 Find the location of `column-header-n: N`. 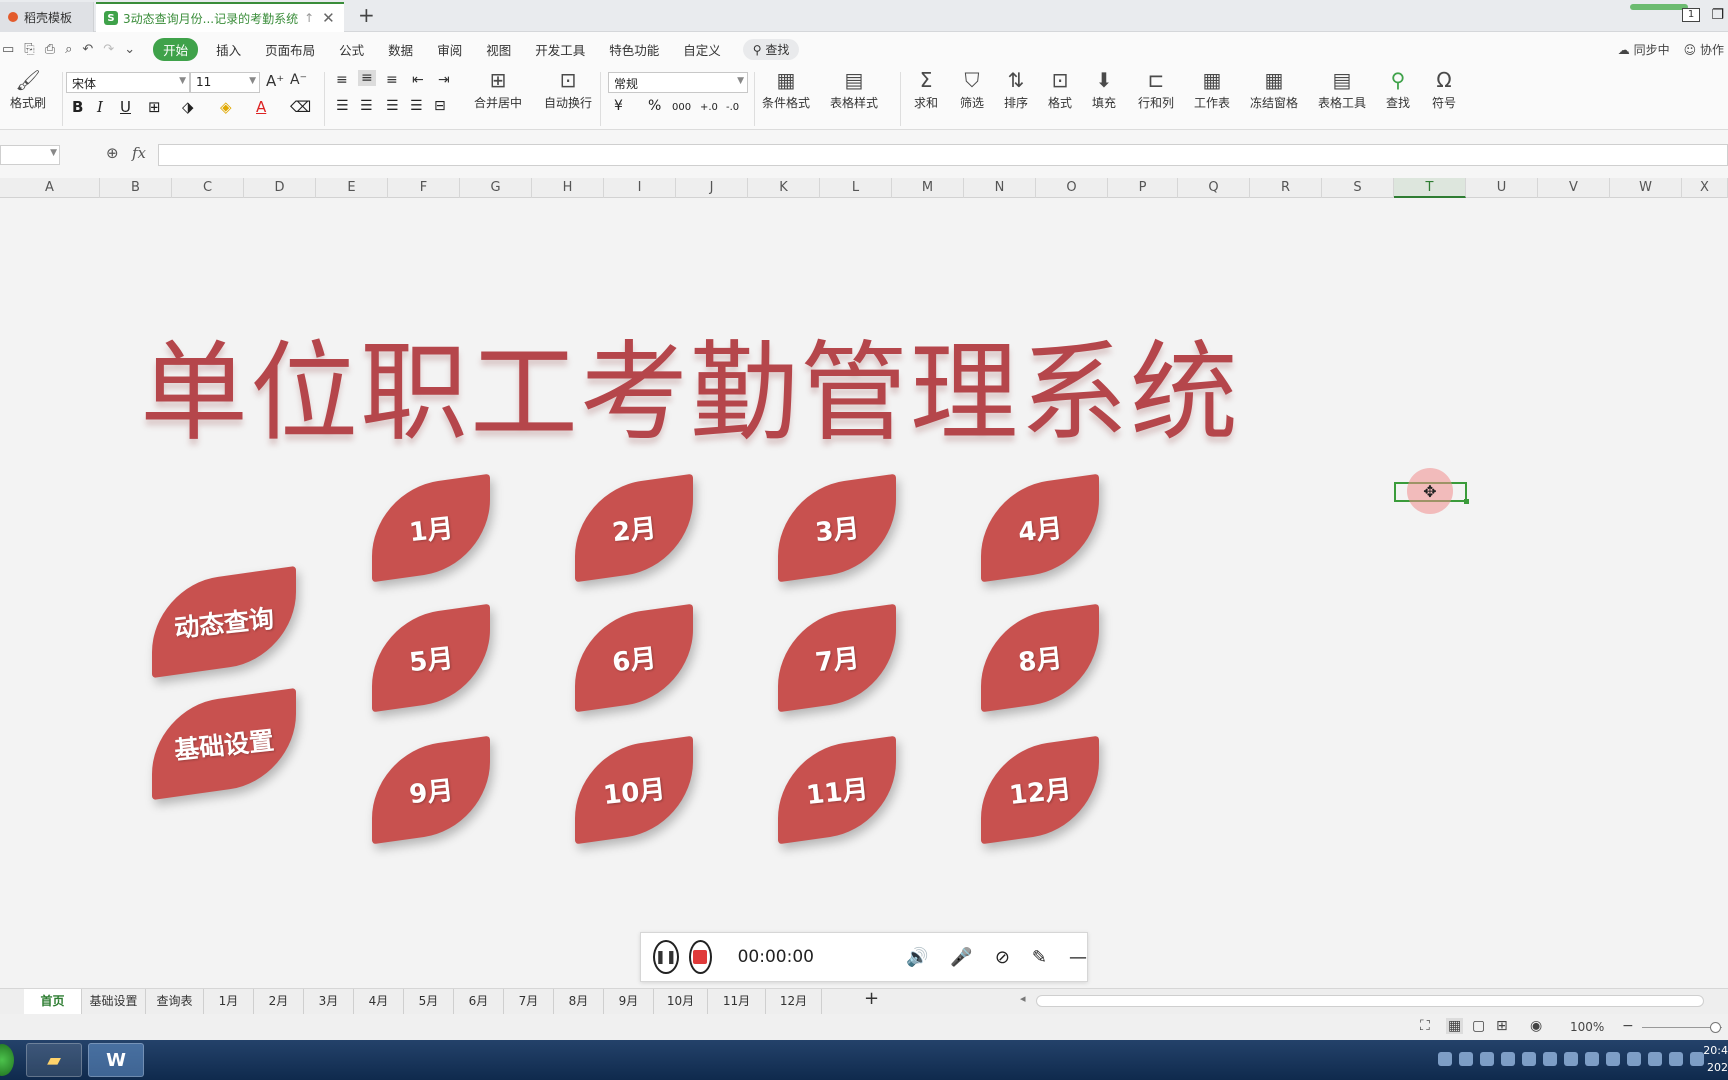

column-header-n: N is located at coordinates (1000, 188).